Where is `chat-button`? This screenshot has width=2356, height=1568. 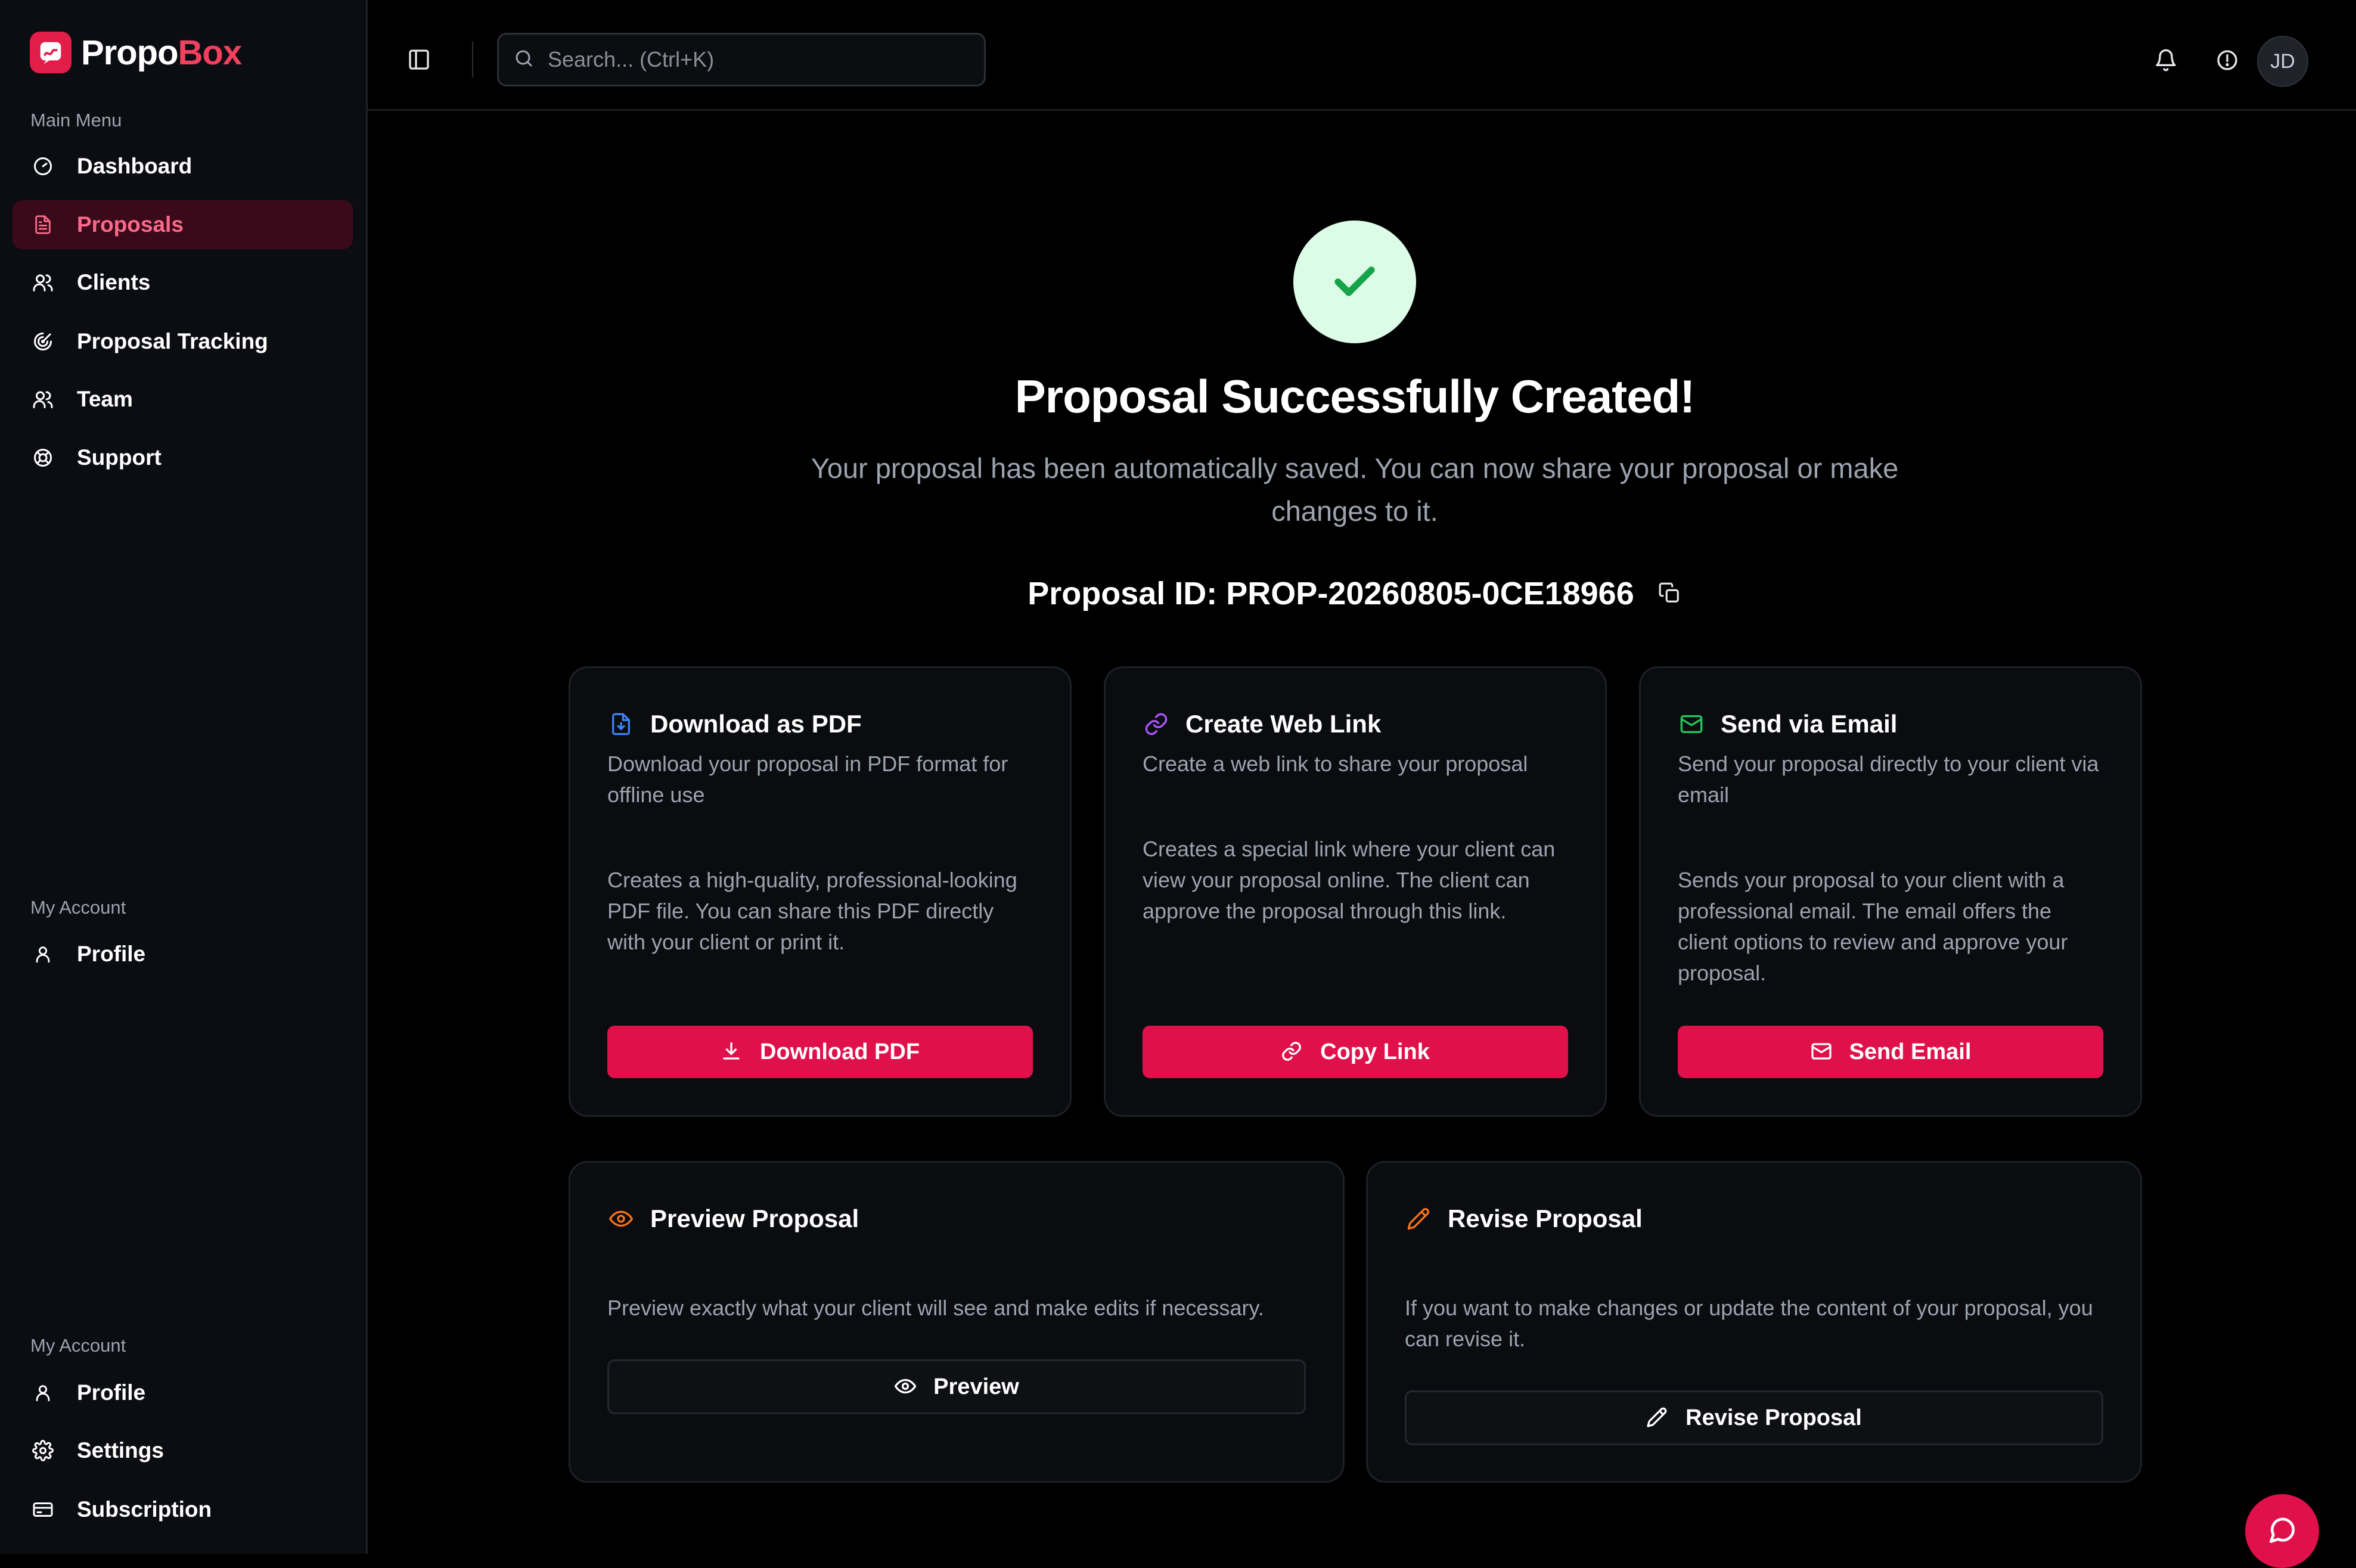
chat-button is located at coordinates (2282, 1531).